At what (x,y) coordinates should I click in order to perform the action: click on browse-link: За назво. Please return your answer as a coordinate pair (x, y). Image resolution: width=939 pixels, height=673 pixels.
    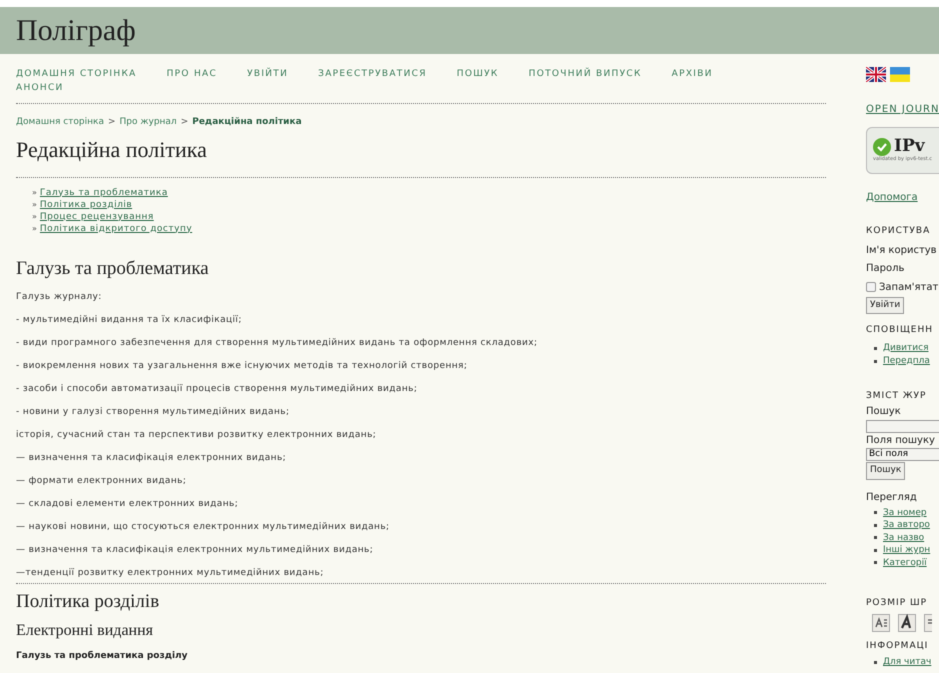
    Looking at the image, I should click on (903, 538).